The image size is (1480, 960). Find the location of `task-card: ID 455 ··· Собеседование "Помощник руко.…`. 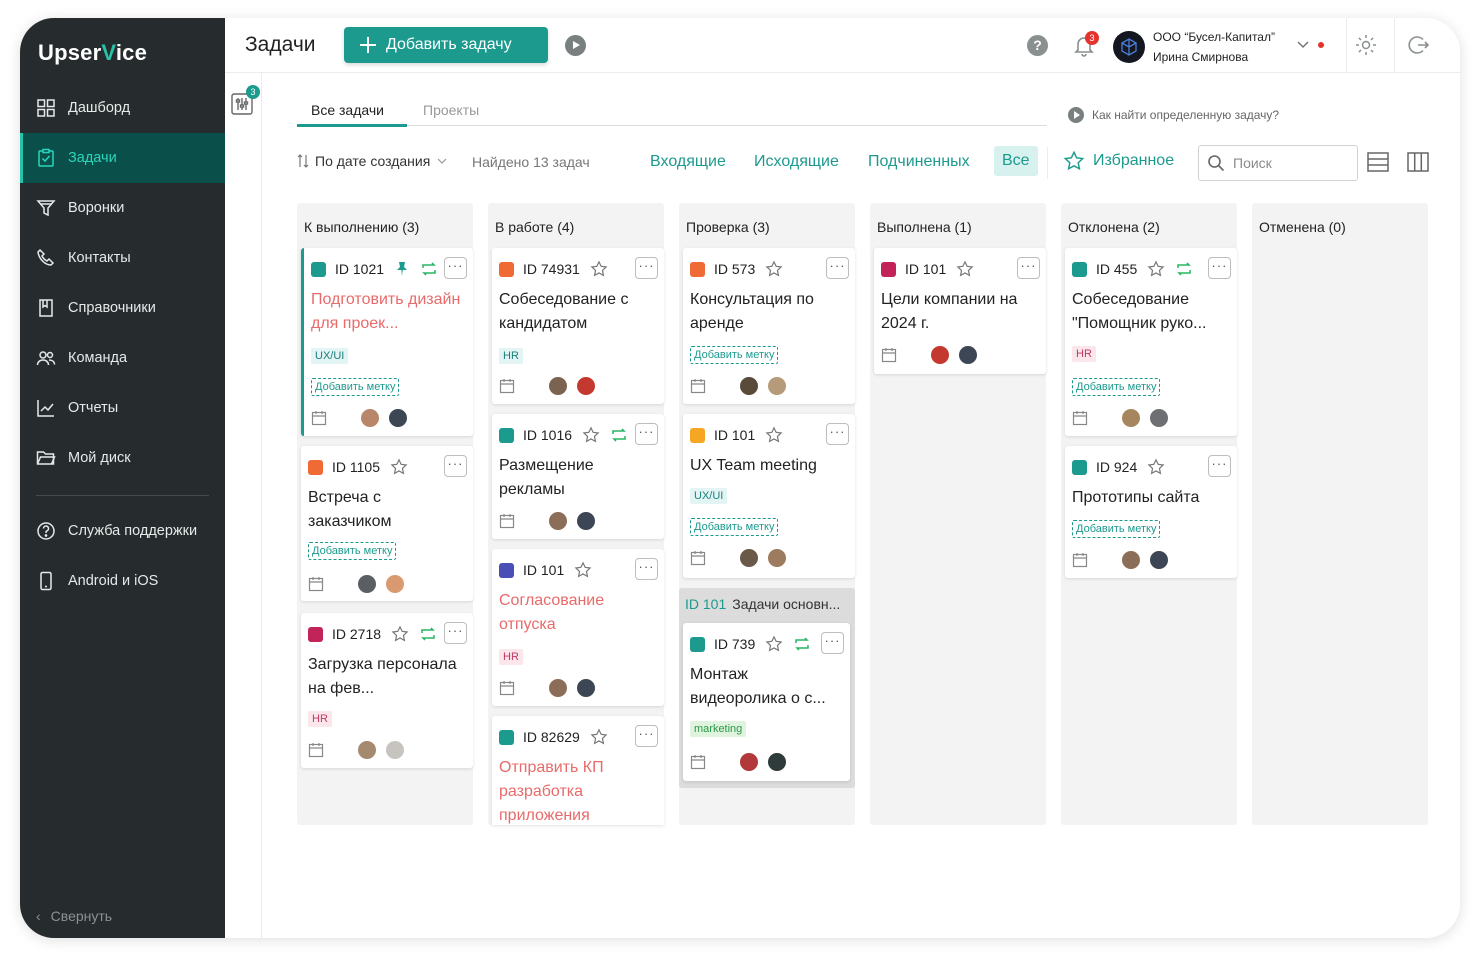

task-card: ID 455 ··· Собеседование "Помощник руко.… is located at coordinates (1151, 342).